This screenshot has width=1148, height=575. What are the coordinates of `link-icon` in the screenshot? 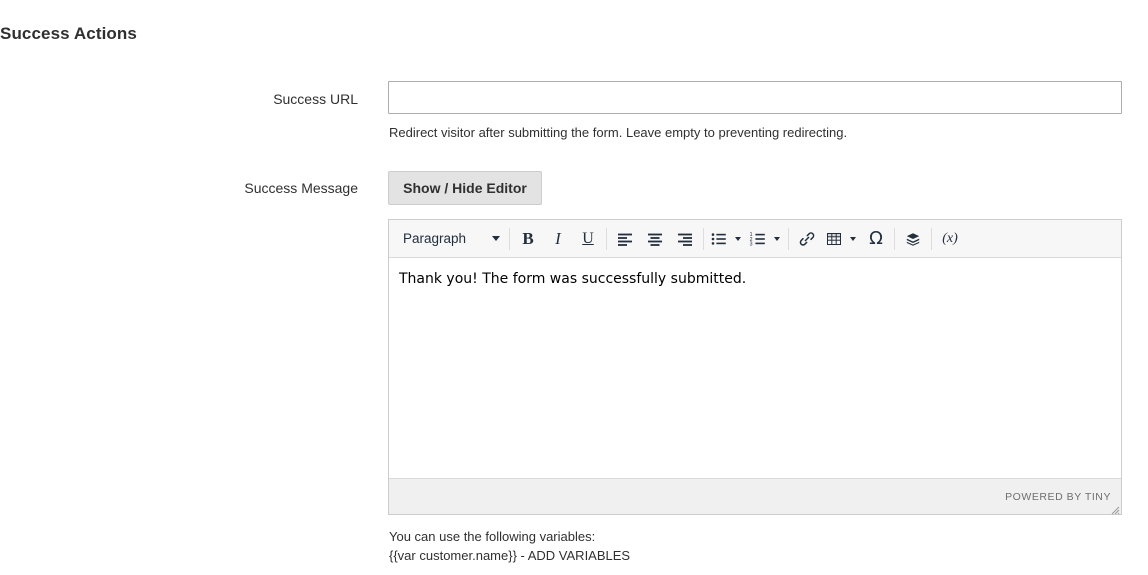 It's located at (807, 238).